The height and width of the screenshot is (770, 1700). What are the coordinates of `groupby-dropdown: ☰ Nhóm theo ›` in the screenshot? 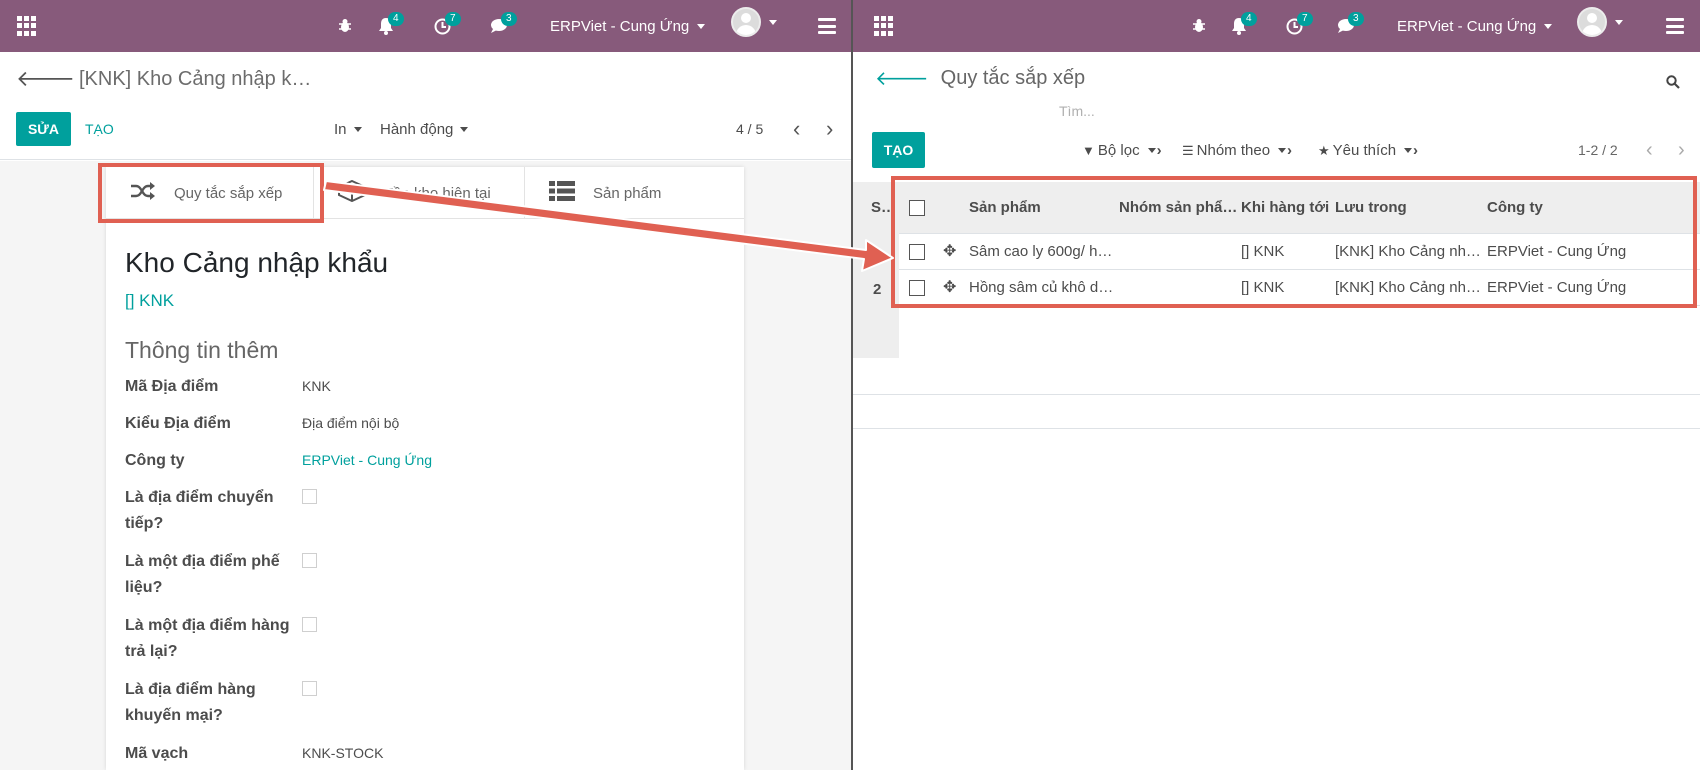 It's located at (1237, 150).